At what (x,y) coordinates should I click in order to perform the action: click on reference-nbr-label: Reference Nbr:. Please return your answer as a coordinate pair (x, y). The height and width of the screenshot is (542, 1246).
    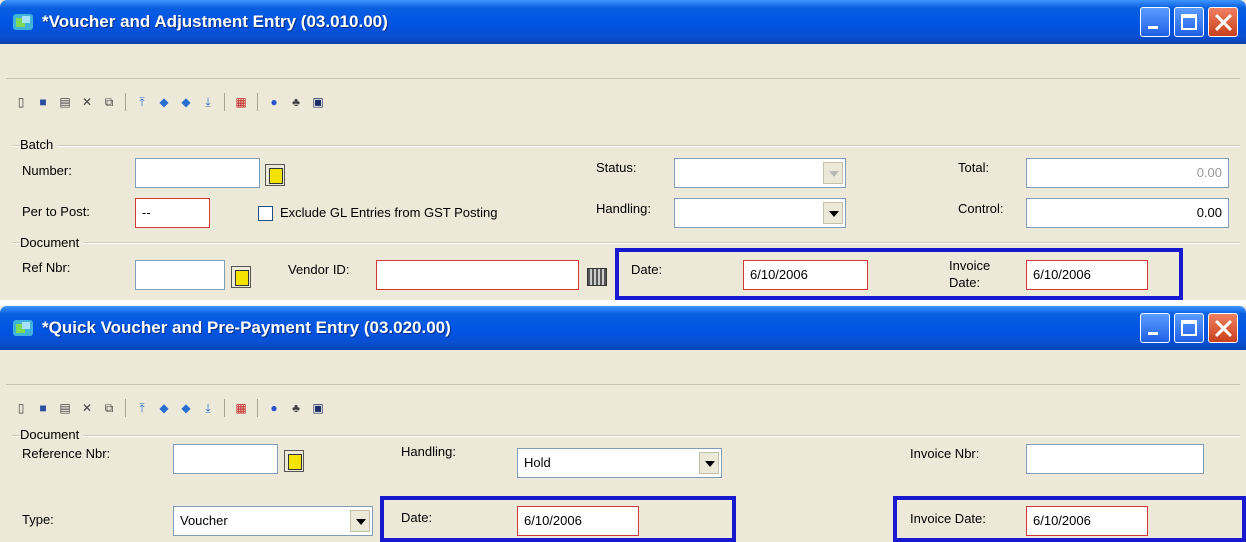
    Looking at the image, I should click on (66, 453).